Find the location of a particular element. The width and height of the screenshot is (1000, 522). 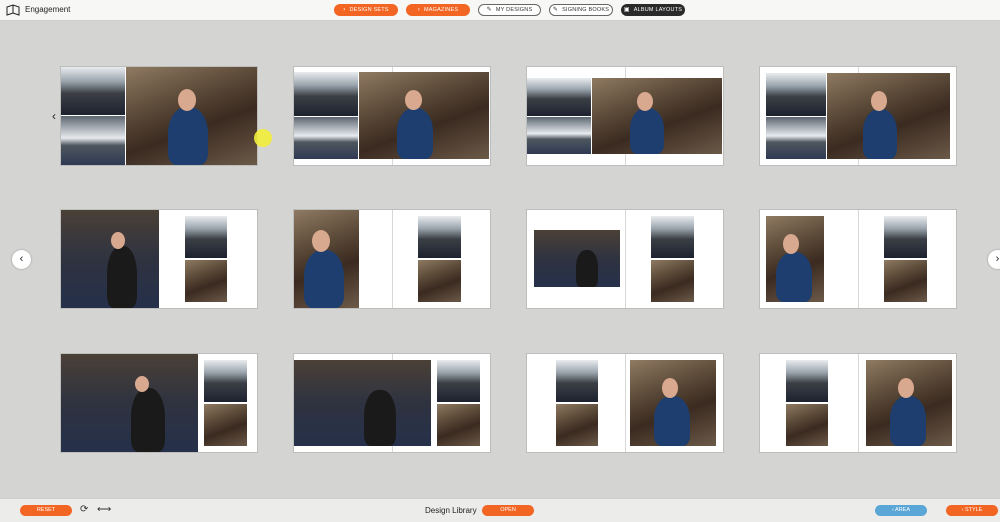

tab-signing-books: ✎ SIGNING BOOKS is located at coordinates (581, 10).